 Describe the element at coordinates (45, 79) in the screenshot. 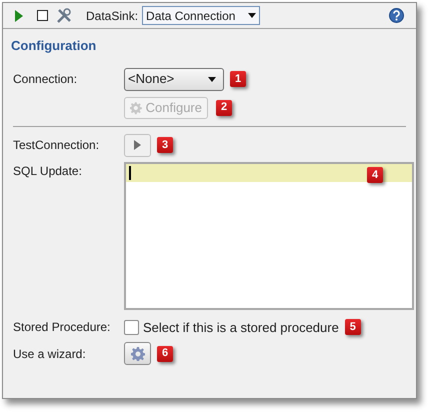

I see `field-label: Connection:` at that location.